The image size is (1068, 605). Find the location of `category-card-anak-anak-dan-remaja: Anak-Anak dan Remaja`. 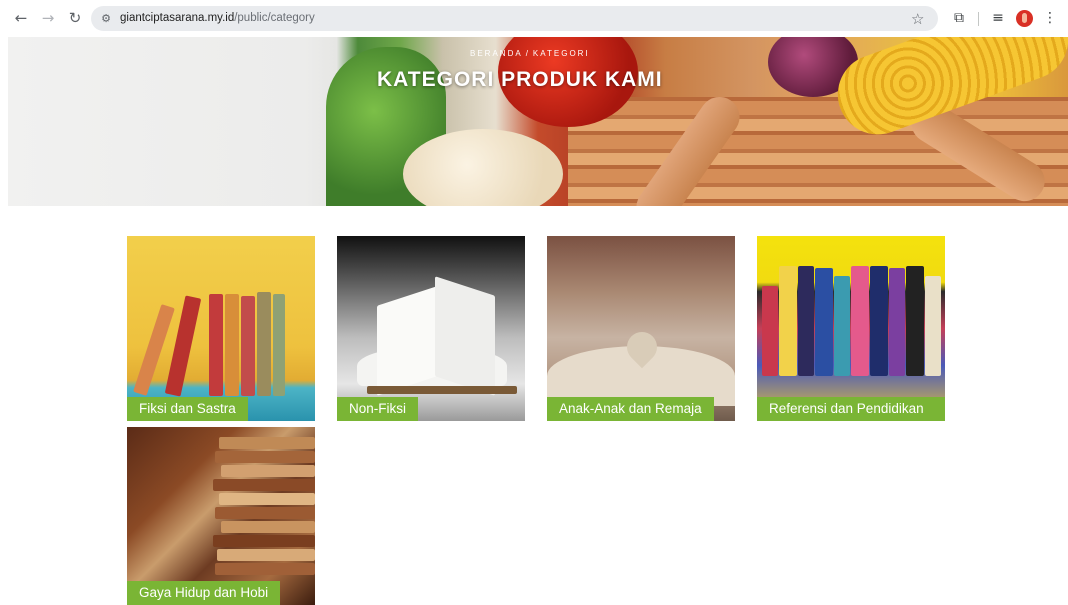

category-card-anak-anak-dan-remaja: Anak-Anak dan Remaja is located at coordinates (641, 328).